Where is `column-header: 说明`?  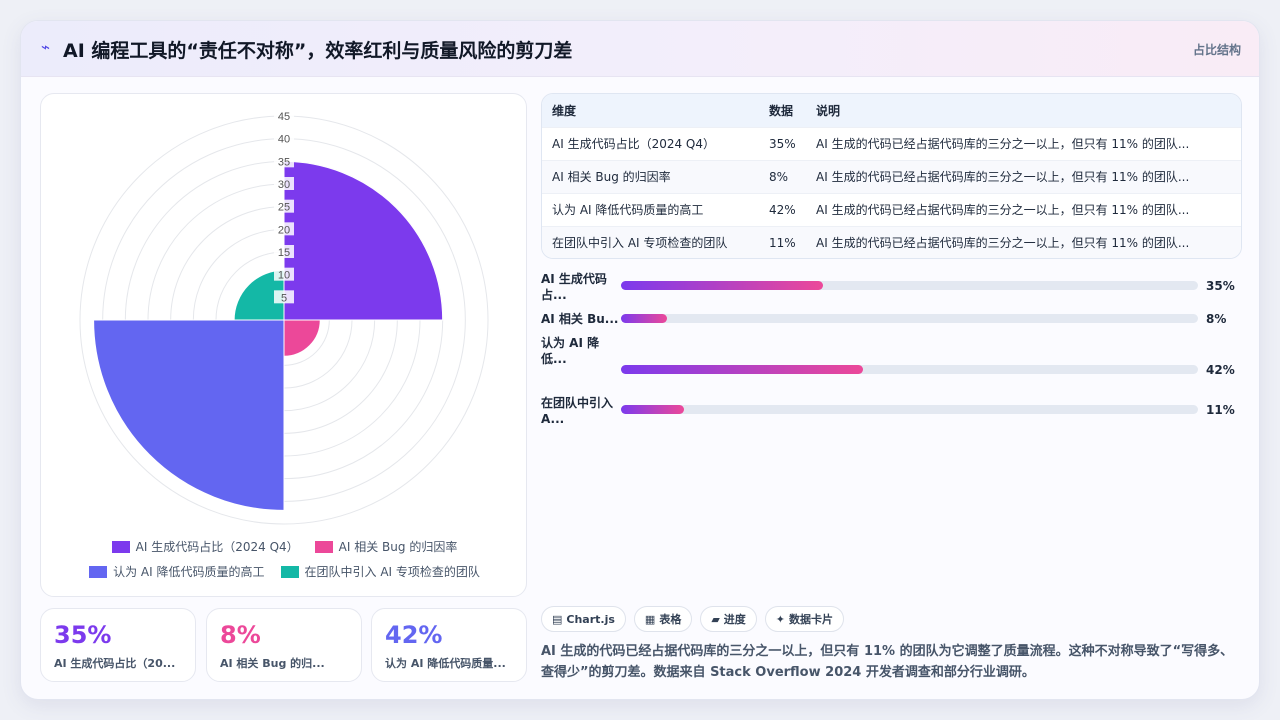 column-header: 说明 is located at coordinates (1023, 110).